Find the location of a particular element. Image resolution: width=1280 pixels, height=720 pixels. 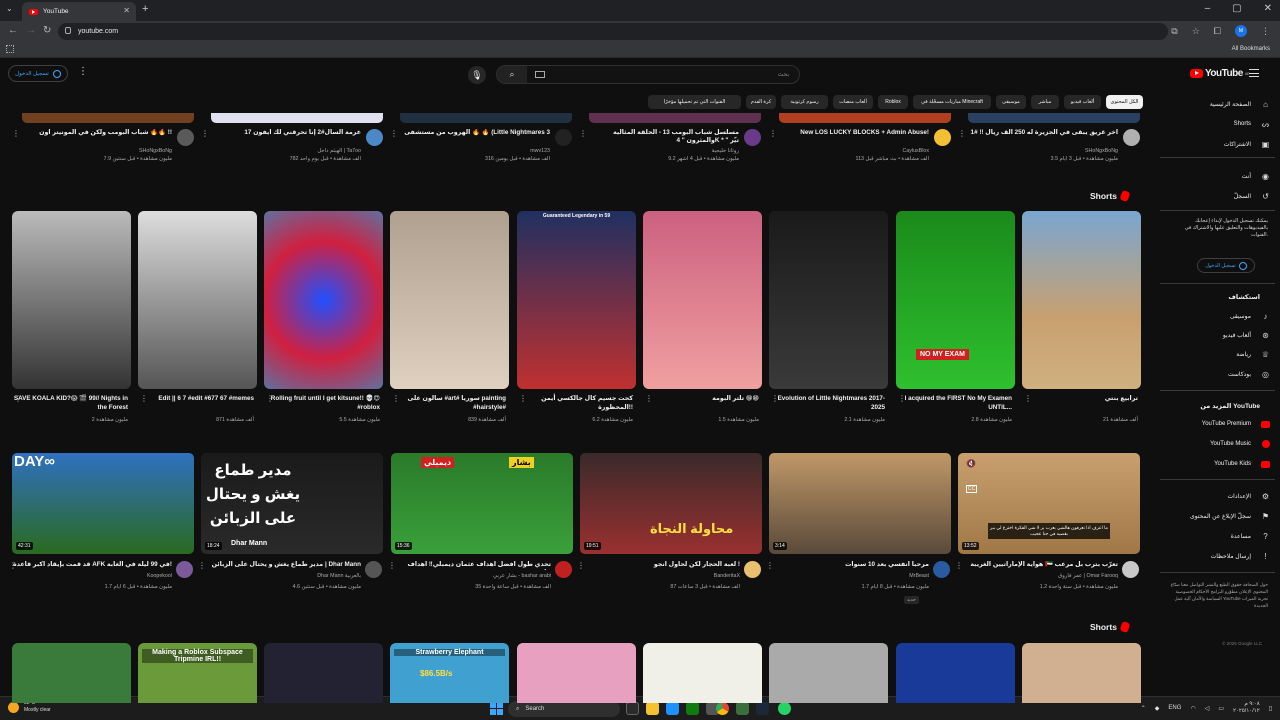

short-thumbnail: Guaranteed Legendary in 59 is located at coordinates (576, 300).